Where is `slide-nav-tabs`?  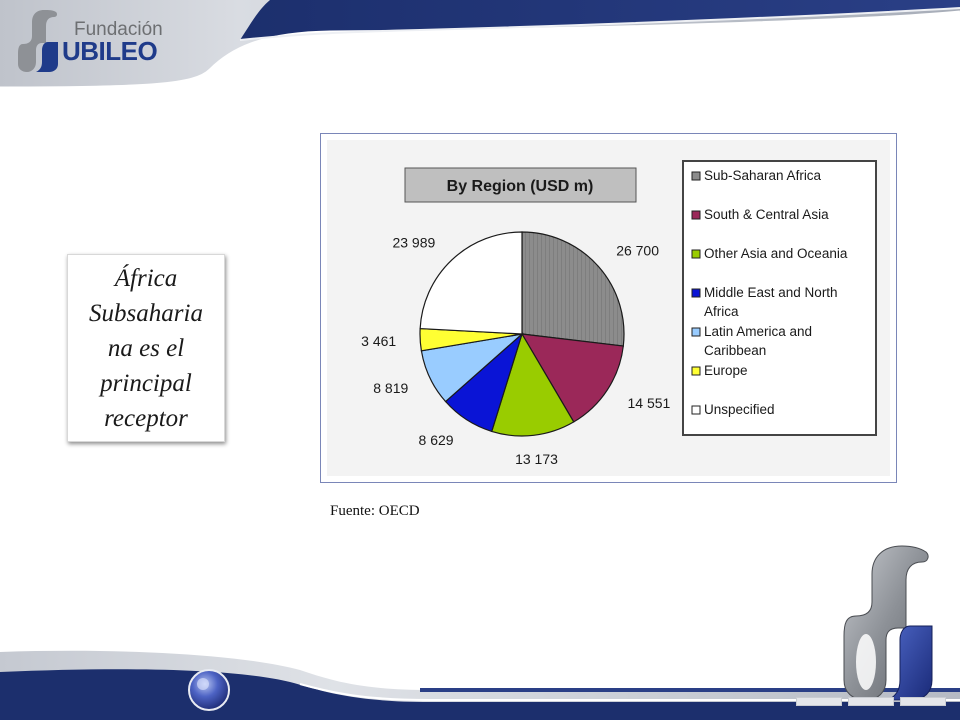
slide-nav-tabs is located at coordinates (871, 702).